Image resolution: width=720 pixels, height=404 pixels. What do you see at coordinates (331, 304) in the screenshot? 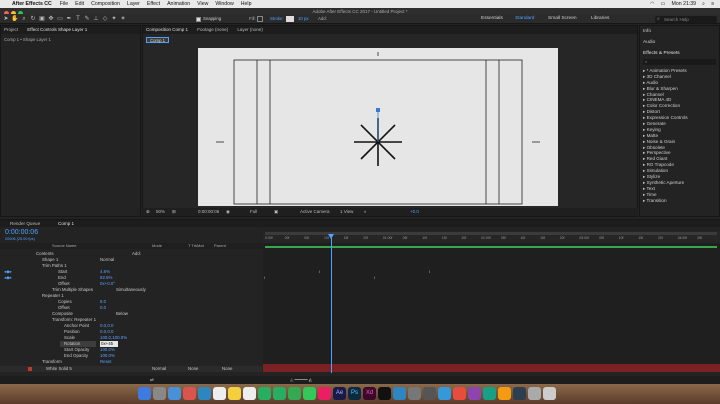
I see `current-time-indicator` at bounding box center [331, 304].